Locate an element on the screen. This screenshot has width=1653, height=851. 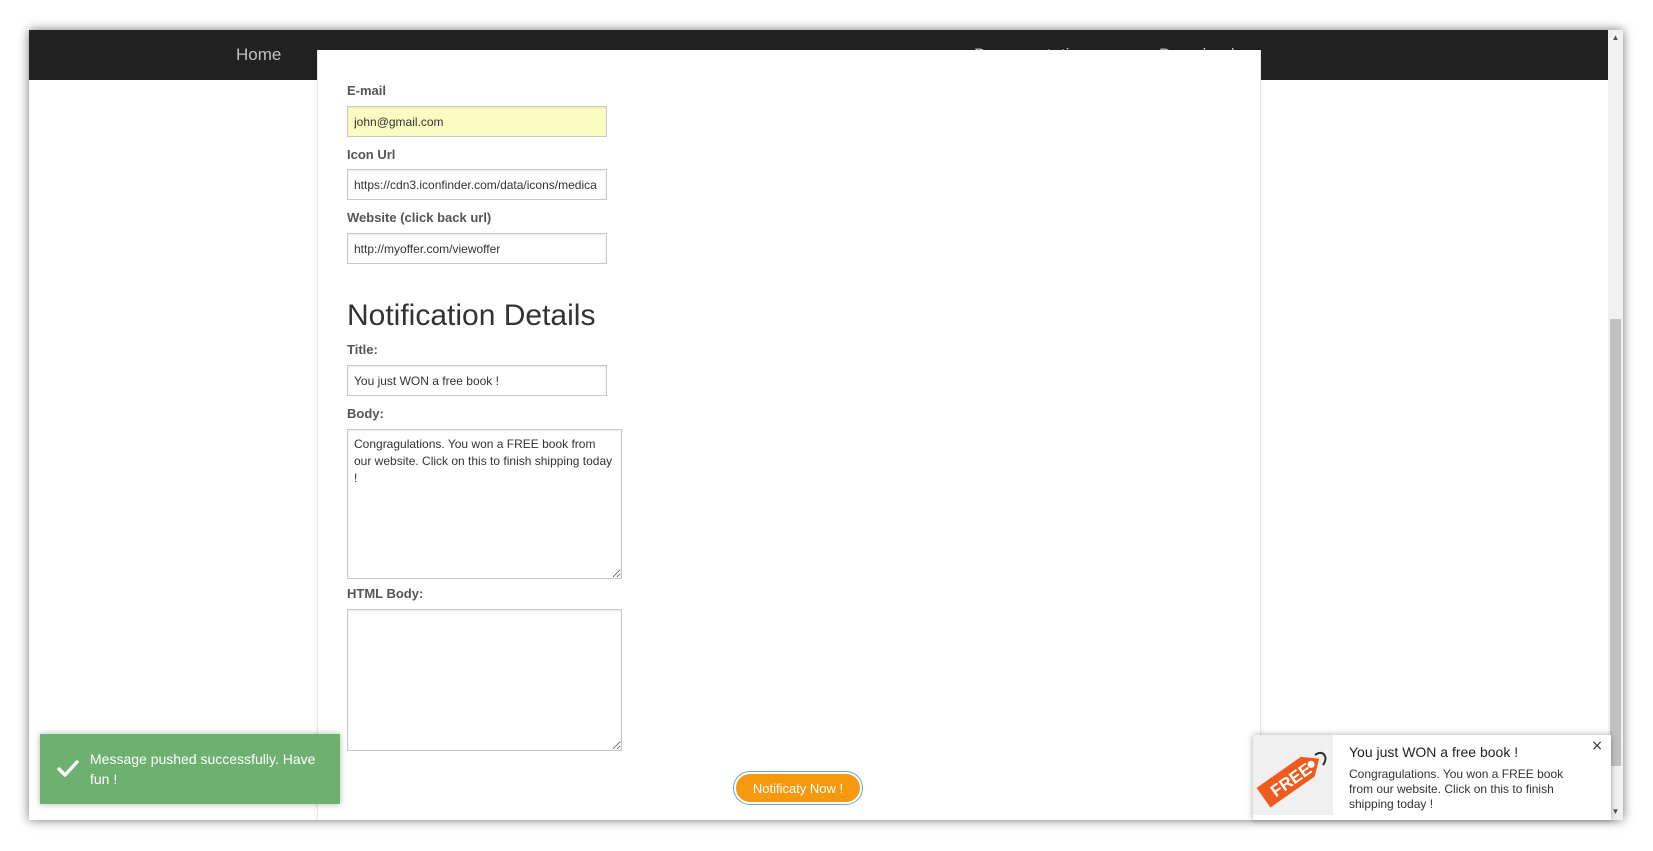
website-label: Website (click back url) is located at coordinates (419, 217).